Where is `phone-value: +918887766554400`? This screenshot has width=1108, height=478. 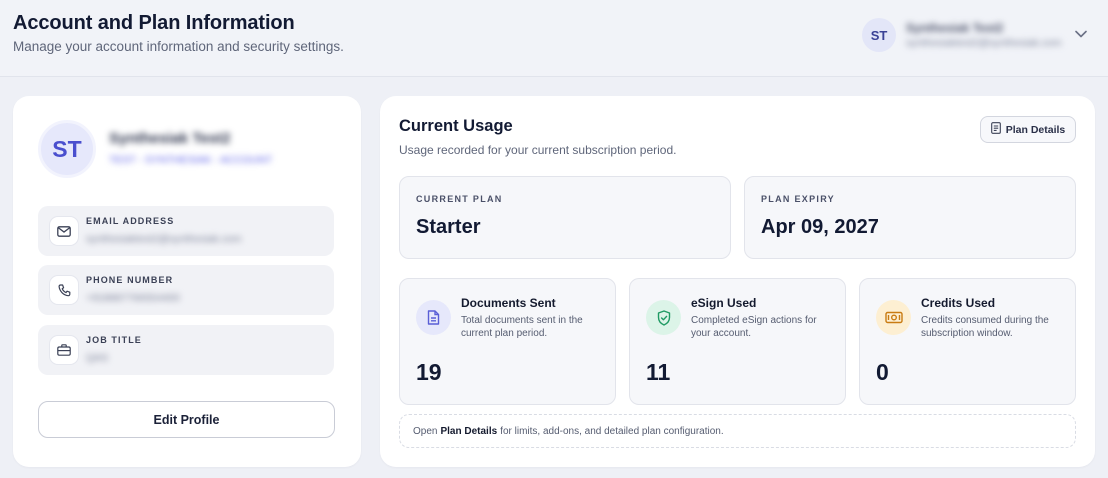
phone-value: +918887766554400 is located at coordinates (133, 298).